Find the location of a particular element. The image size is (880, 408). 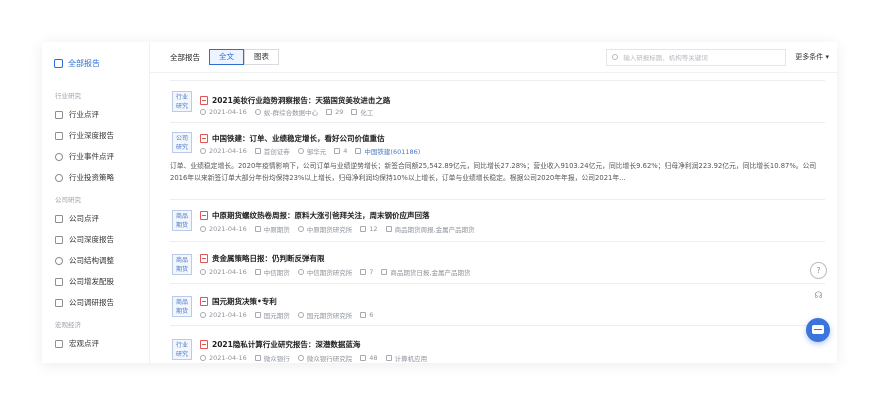

report-meta: 2021-04-16 蚁-群综合数据中心 29 化工 is located at coordinates (290, 112).